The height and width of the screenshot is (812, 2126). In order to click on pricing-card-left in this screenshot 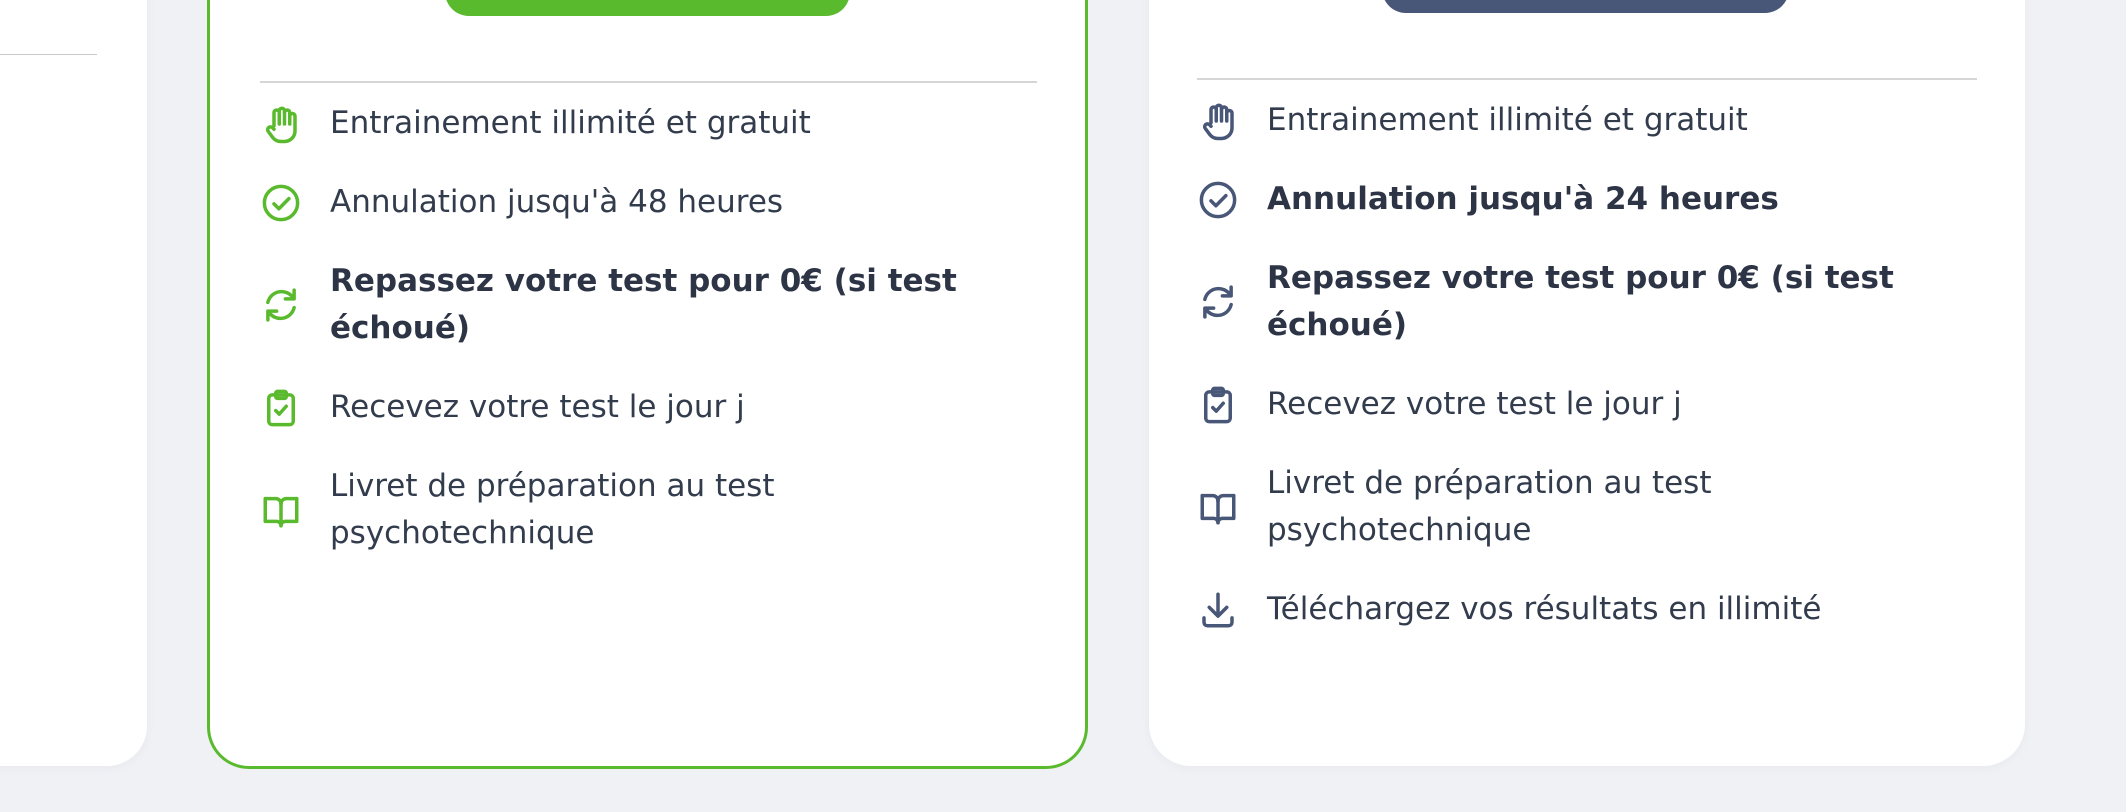, I will do `click(73, 383)`.